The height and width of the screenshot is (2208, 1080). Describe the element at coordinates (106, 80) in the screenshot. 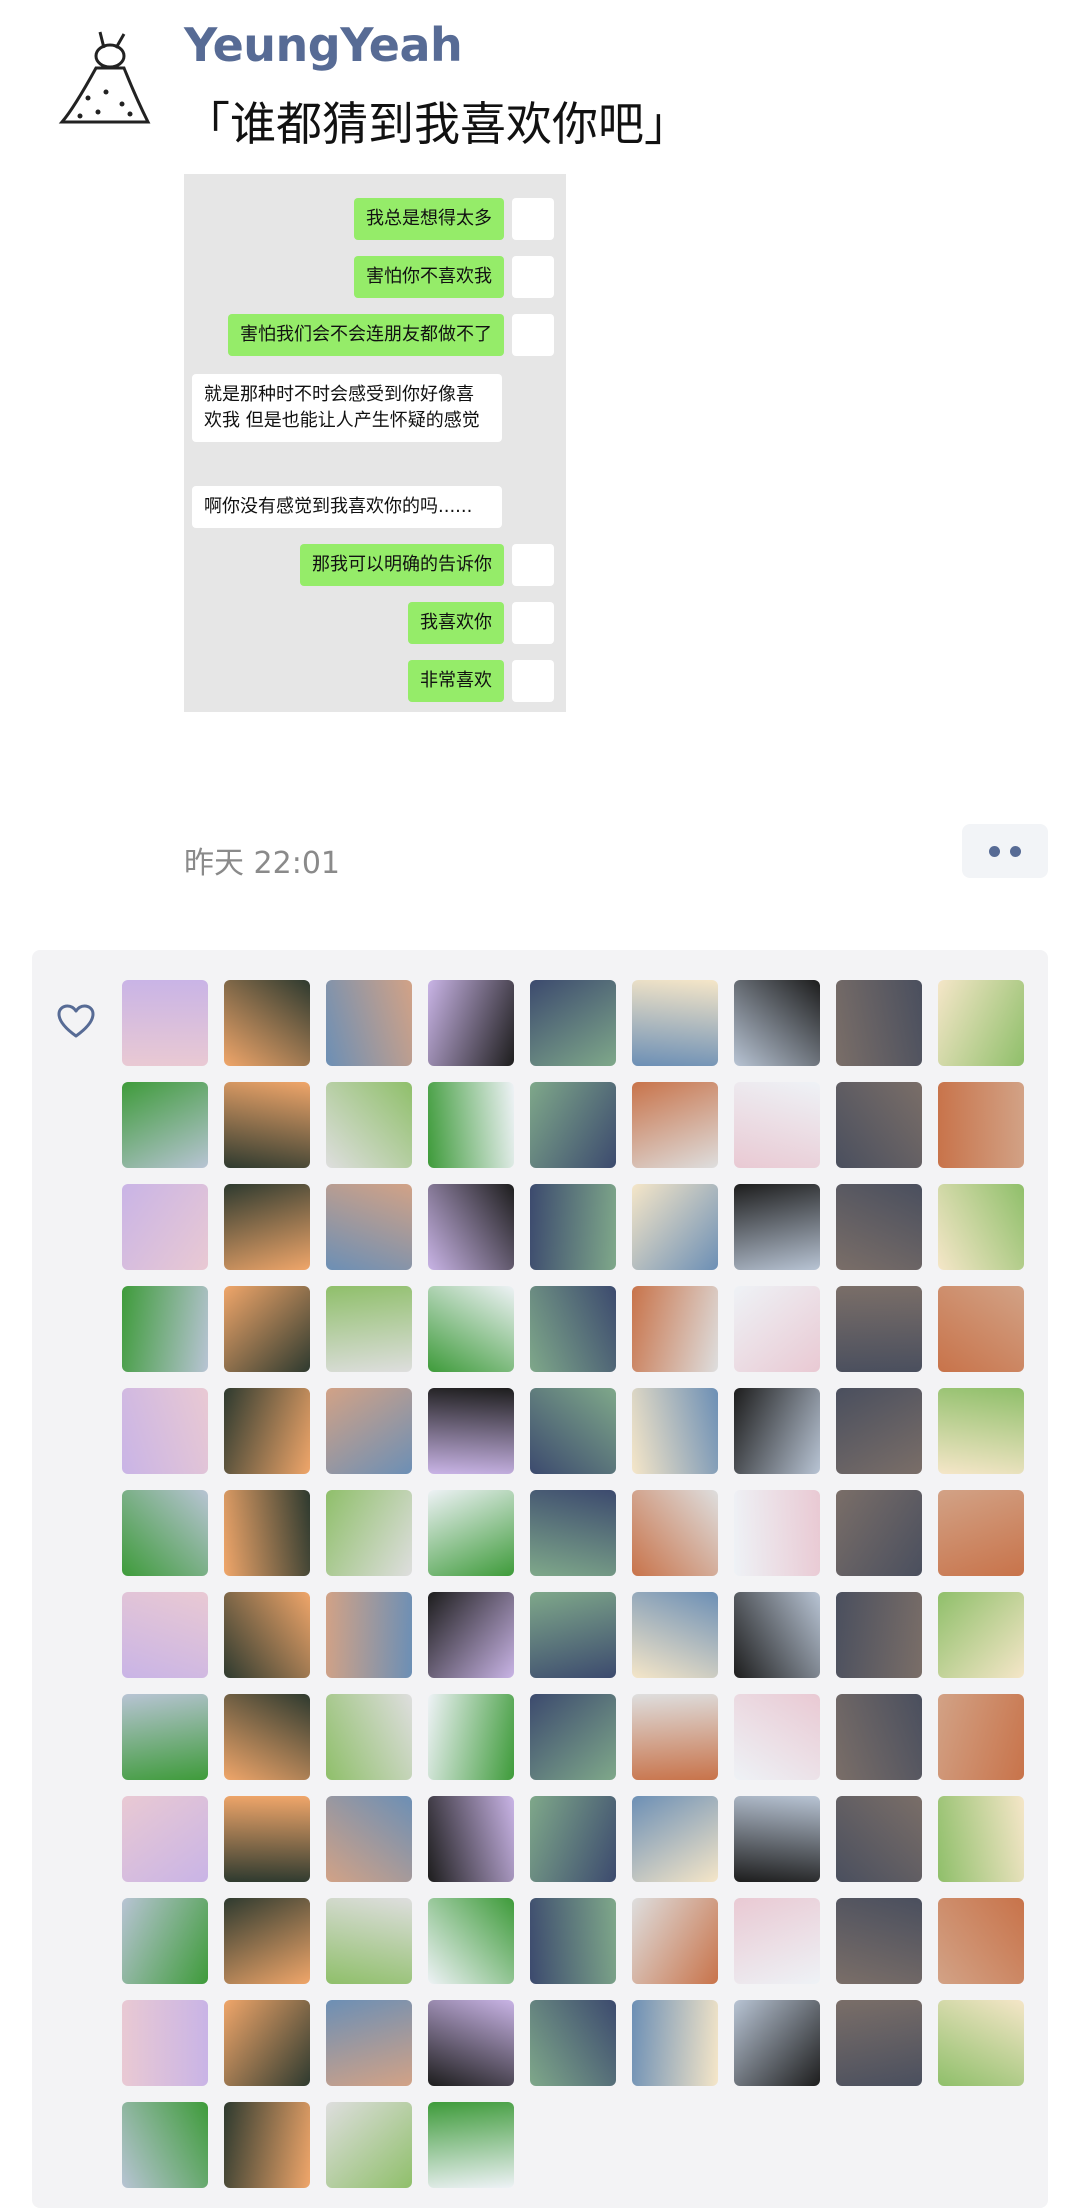

I see `author-avatar` at that location.